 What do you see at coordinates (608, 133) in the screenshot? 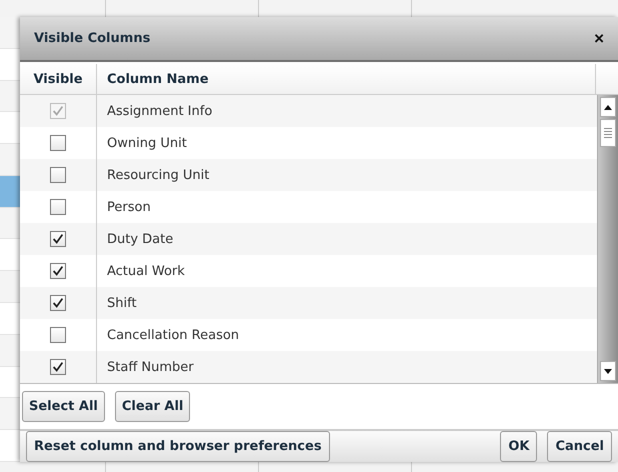
I see `scroll-thumb` at bounding box center [608, 133].